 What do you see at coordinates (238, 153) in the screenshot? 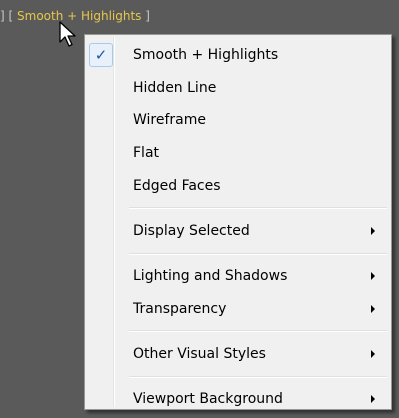
I see `menu-item-flat: Flat` at bounding box center [238, 153].